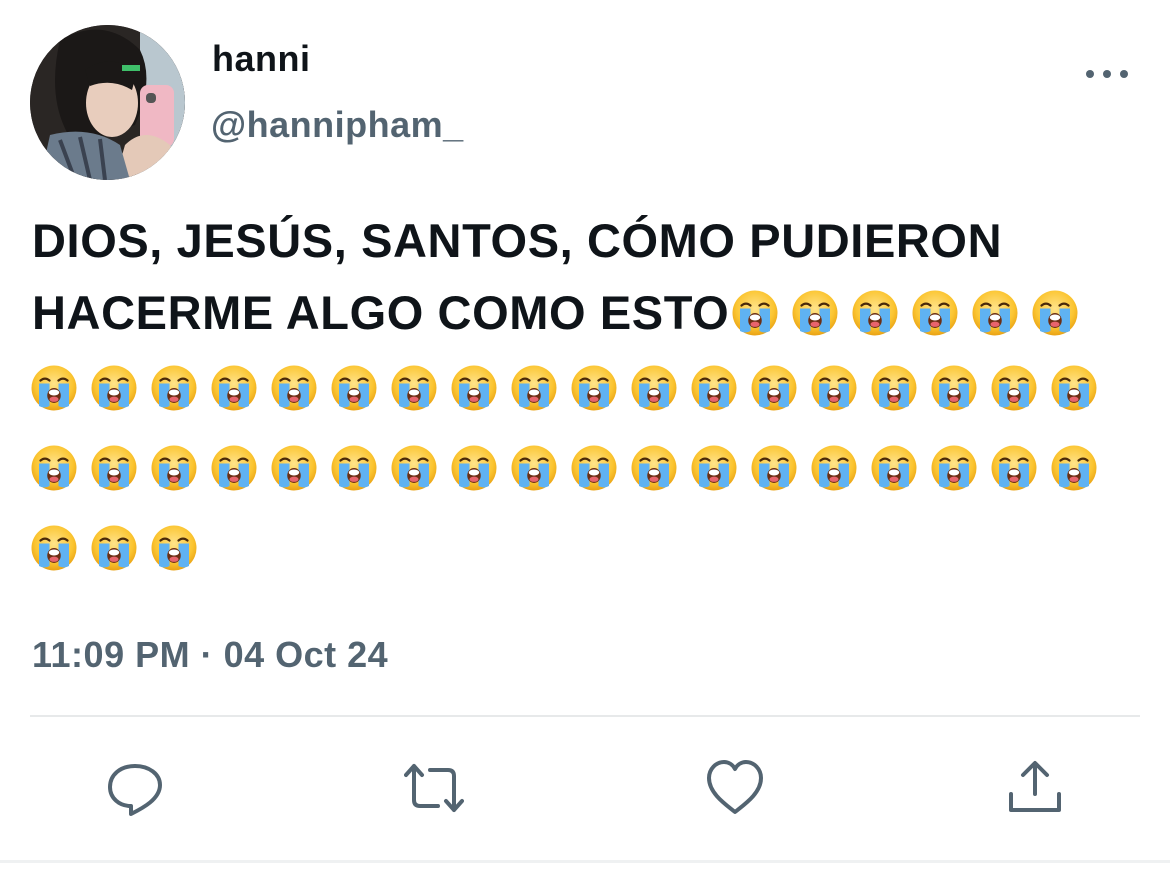 The image size is (1170, 879). Describe the element at coordinates (585, 716) in the screenshot. I see `divider` at that location.